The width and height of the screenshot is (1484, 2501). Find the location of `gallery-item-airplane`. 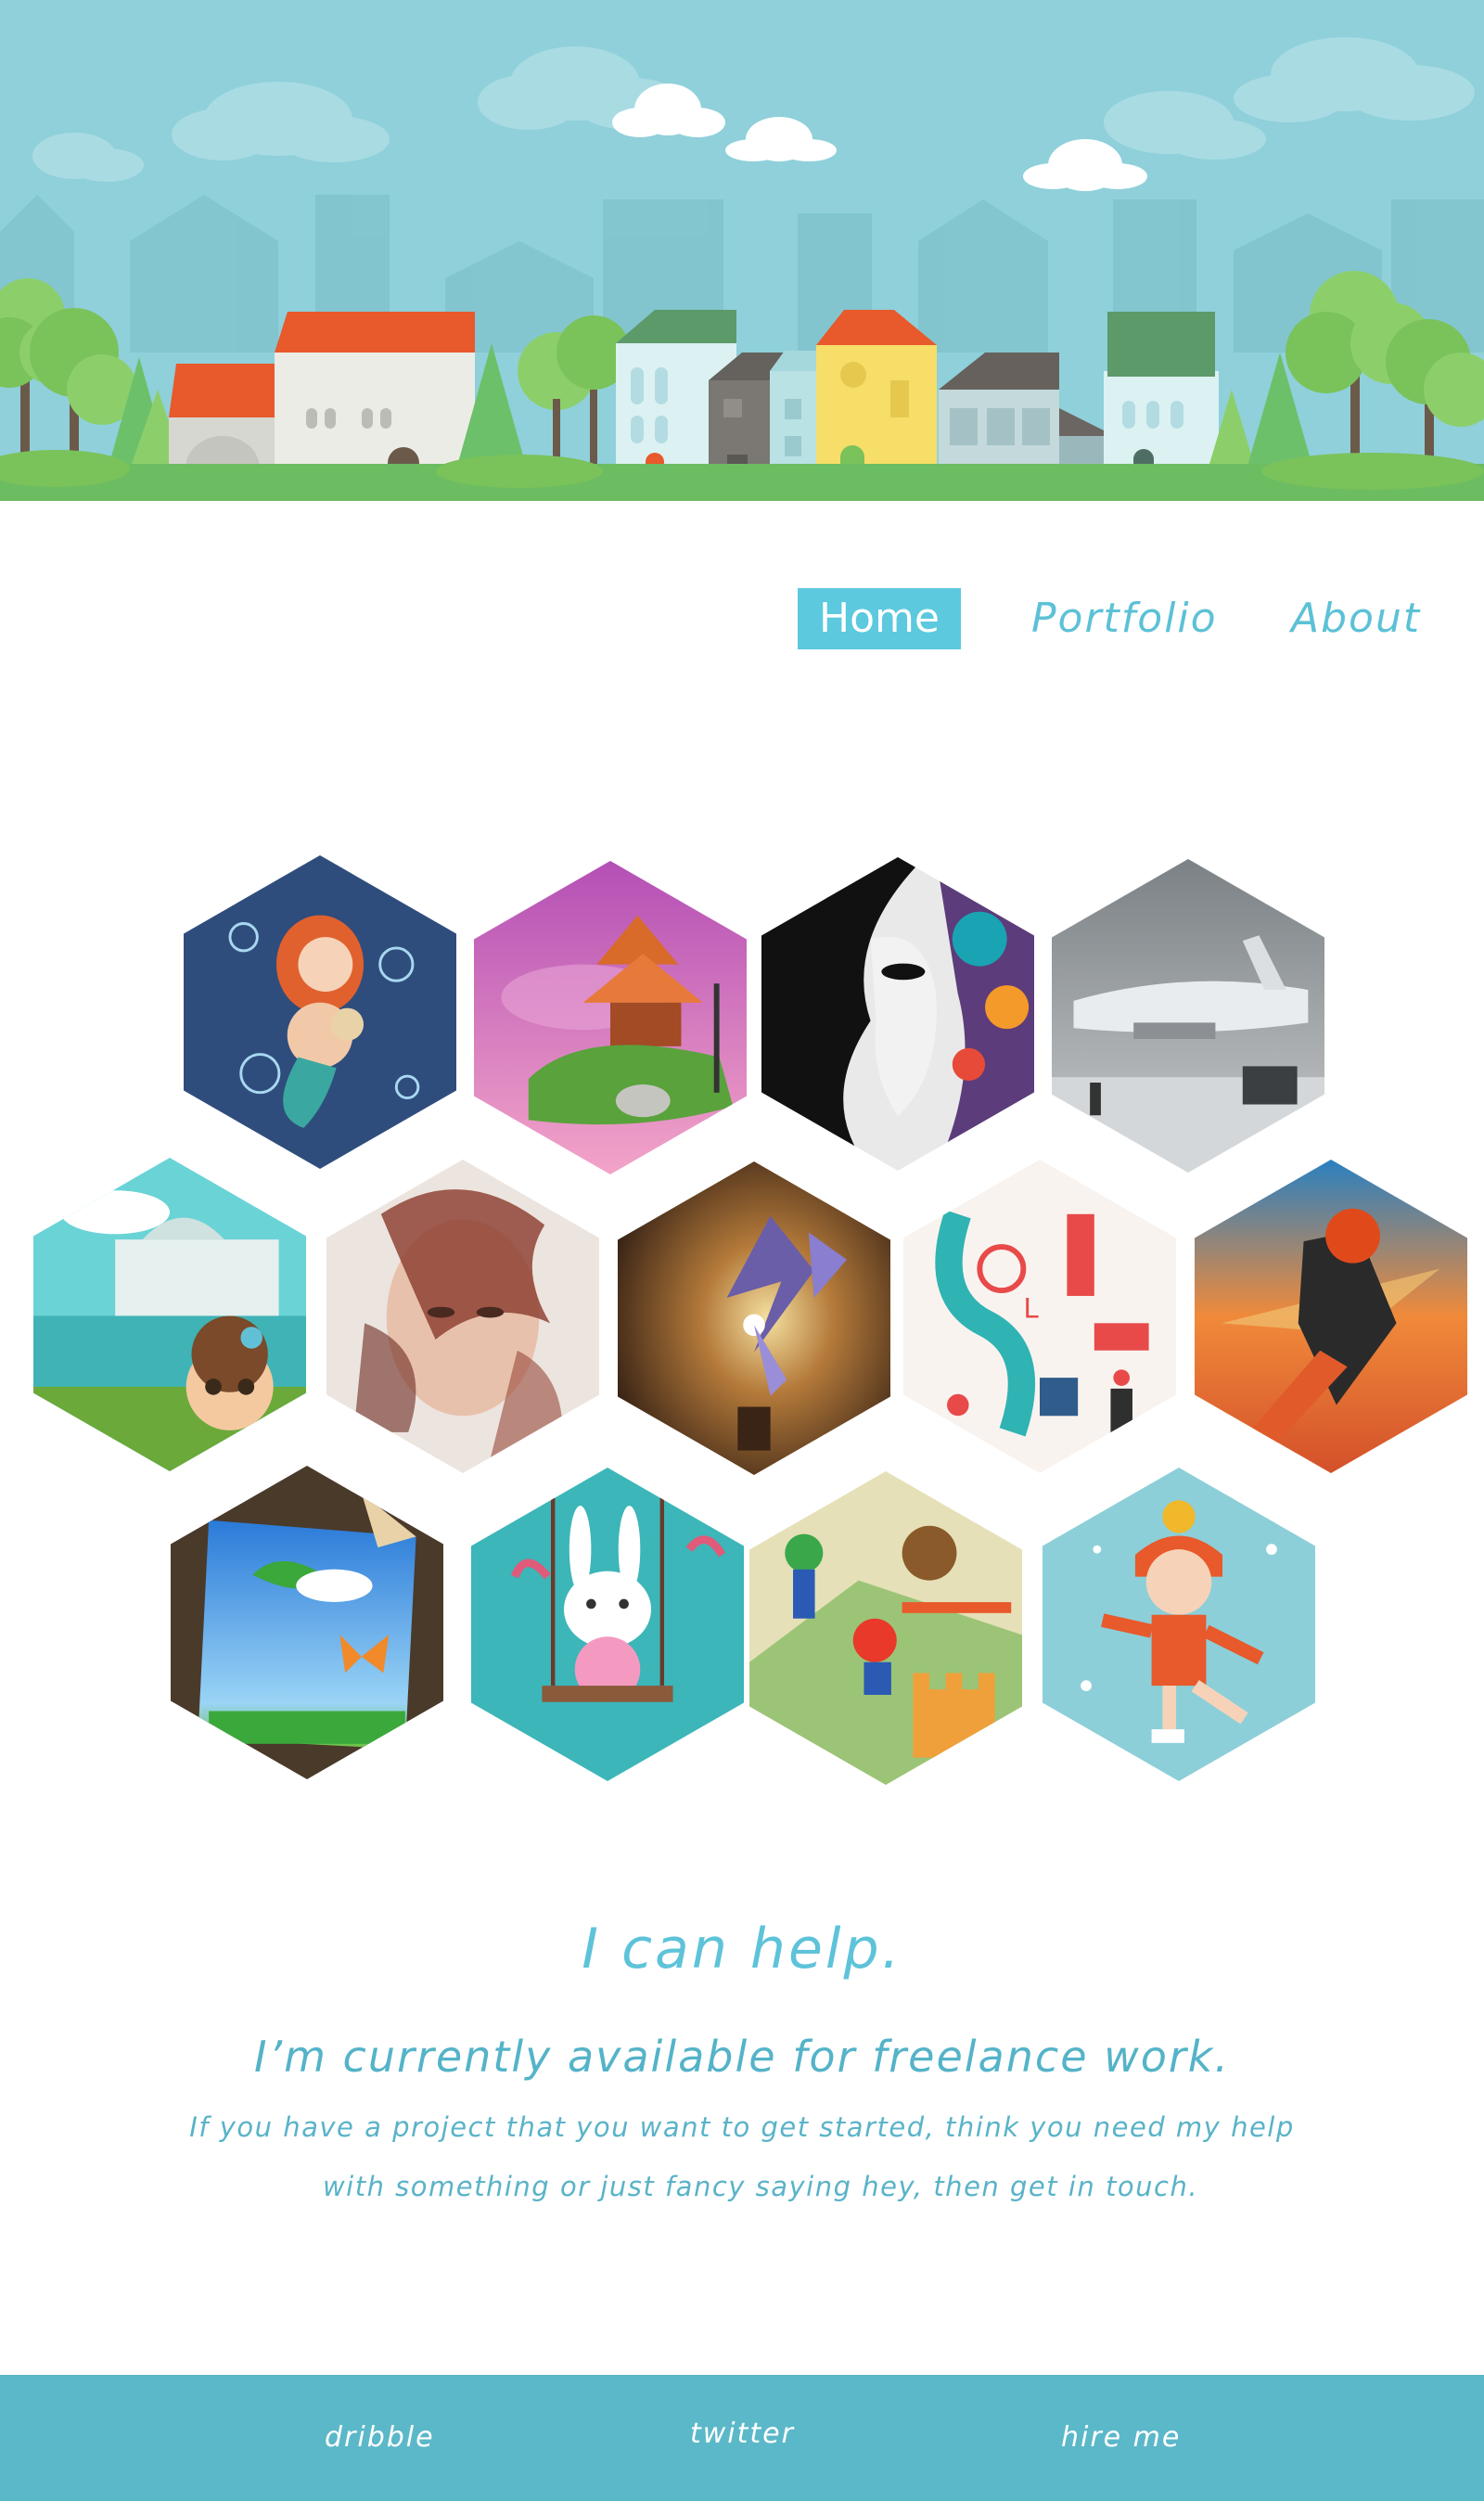

gallery-item-airplane is located at coordinates (1188, 1016).